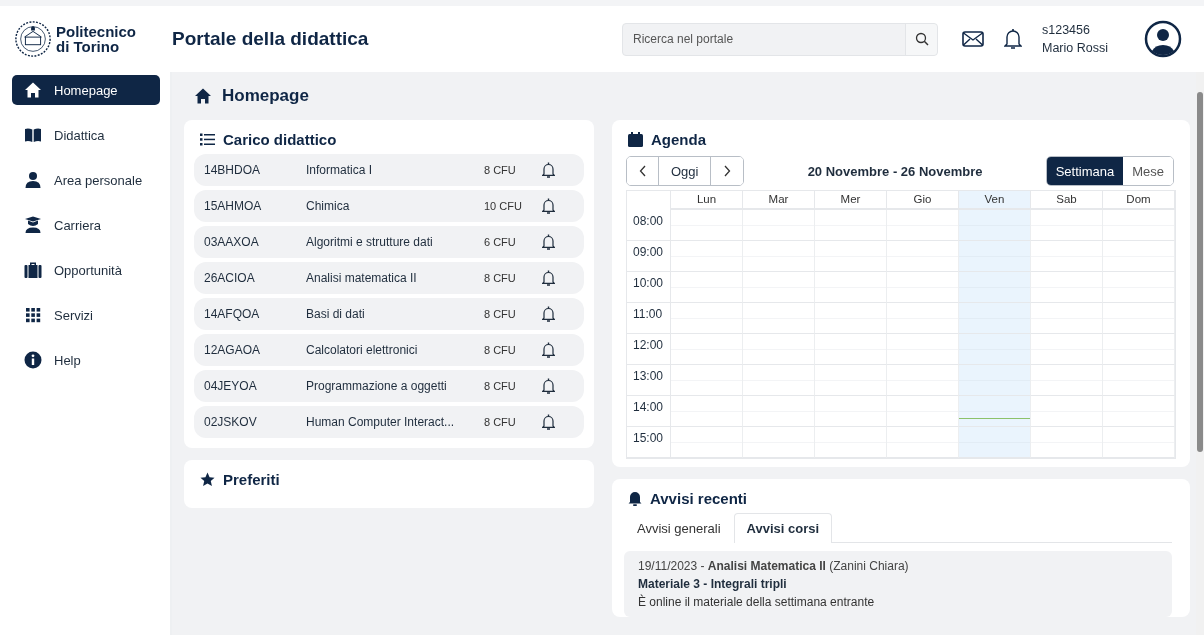  Describe the element at coordinates (1163, 39) in the screenshot. I see `user-avatar-icon` at that location.